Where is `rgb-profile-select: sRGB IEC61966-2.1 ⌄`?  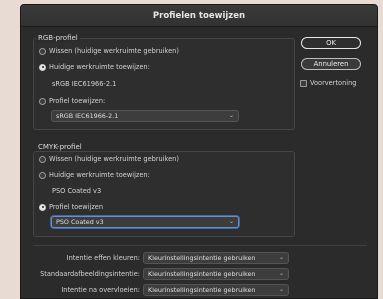 rgb-profile-select: sRGB IEC61966-2.1 ⌄ is located at coordinates (145, 116).